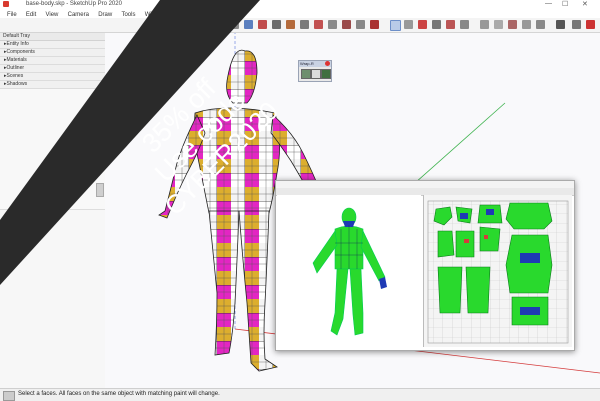  I want to click on arc-tool-icon, so click(290, 24).